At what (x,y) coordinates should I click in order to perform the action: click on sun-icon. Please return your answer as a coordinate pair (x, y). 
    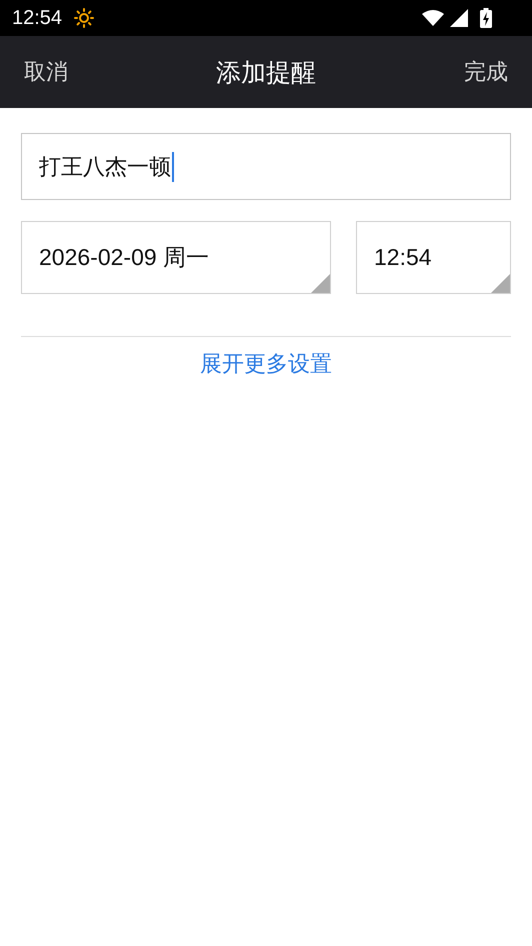
    Looking at the image, I should click on (84, 18).